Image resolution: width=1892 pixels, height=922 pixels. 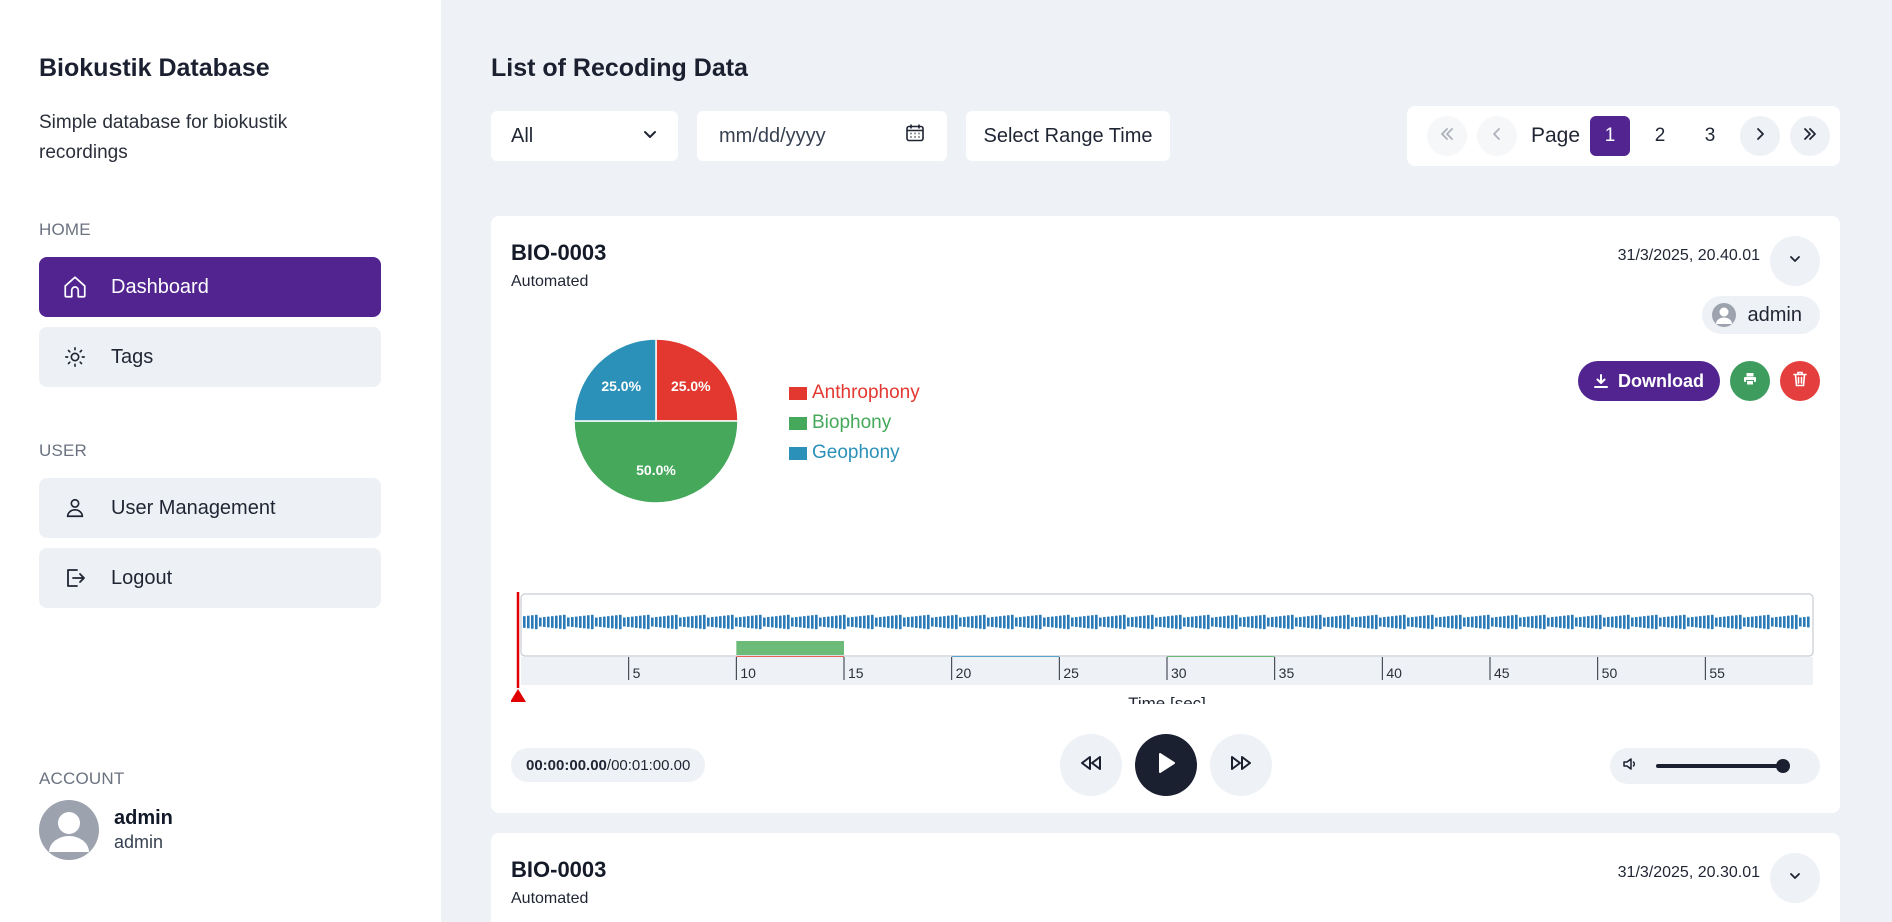 I want to click on record-card: BIO-0003 Automated 31/3/2025, 20.30.01, so click(x=1165, y=877).